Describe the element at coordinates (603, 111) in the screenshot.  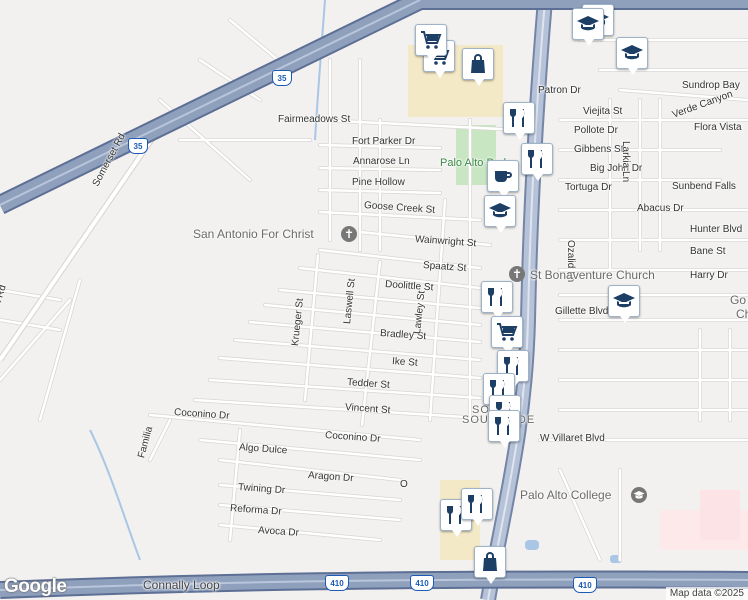
I see `street-label: Viejita St` at that location.